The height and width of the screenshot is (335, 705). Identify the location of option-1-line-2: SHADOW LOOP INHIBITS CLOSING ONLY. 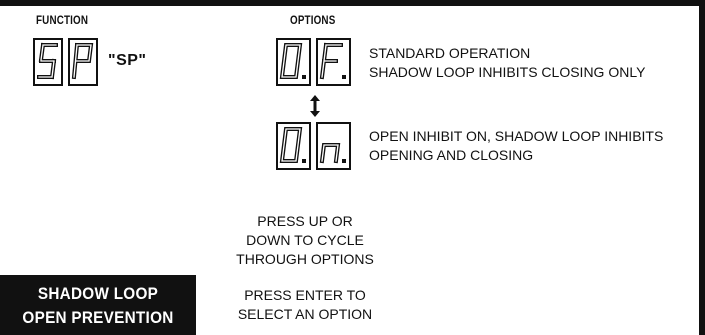
(507, 72).